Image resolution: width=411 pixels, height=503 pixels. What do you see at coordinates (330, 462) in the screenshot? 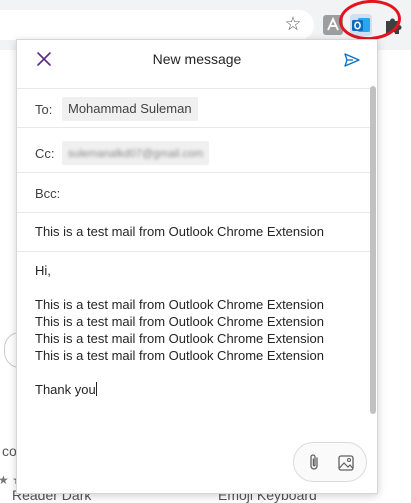
I see `compose-actions` at bounding box center [330, 462].